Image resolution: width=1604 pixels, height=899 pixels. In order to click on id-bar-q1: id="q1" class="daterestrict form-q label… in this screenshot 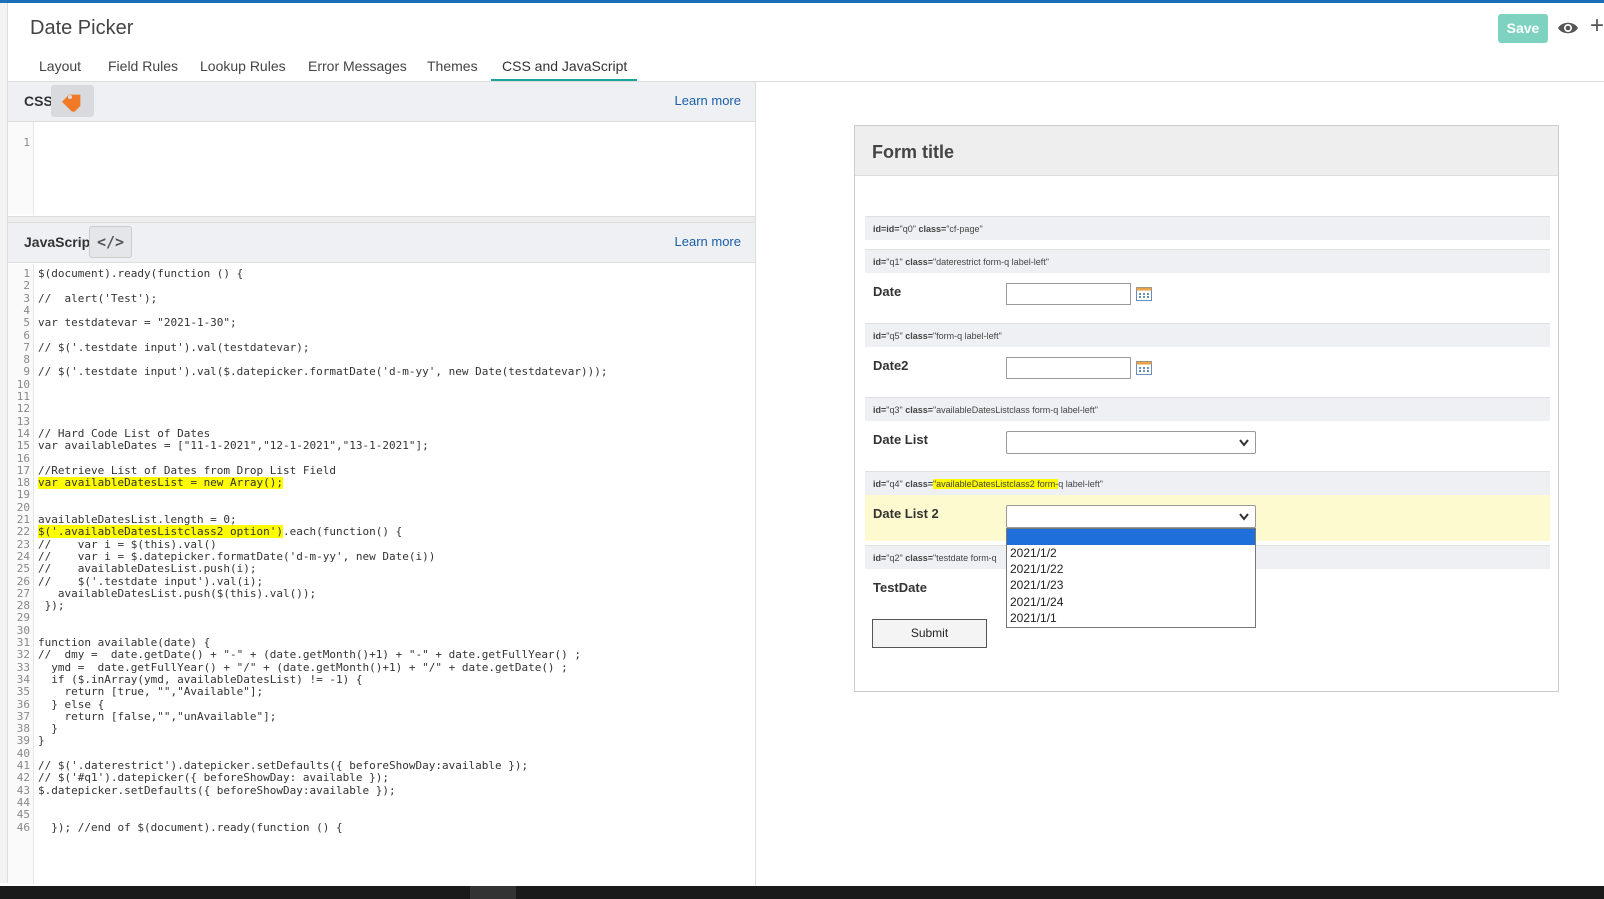, I will do `click(1207, 261)`.